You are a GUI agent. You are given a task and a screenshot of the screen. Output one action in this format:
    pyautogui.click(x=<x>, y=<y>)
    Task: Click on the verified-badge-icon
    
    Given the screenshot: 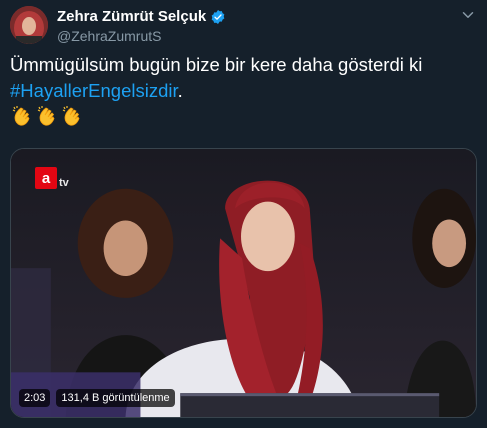 What is the action you would take?
    pyautogui.click(x=218, y=16)
    